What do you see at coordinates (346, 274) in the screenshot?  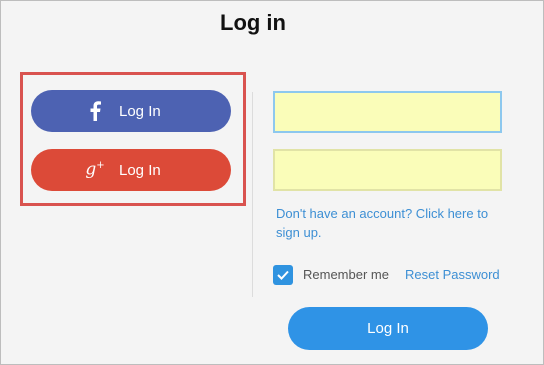 I see `remember-me-label: Remember me` at bounding box center [346, 274].